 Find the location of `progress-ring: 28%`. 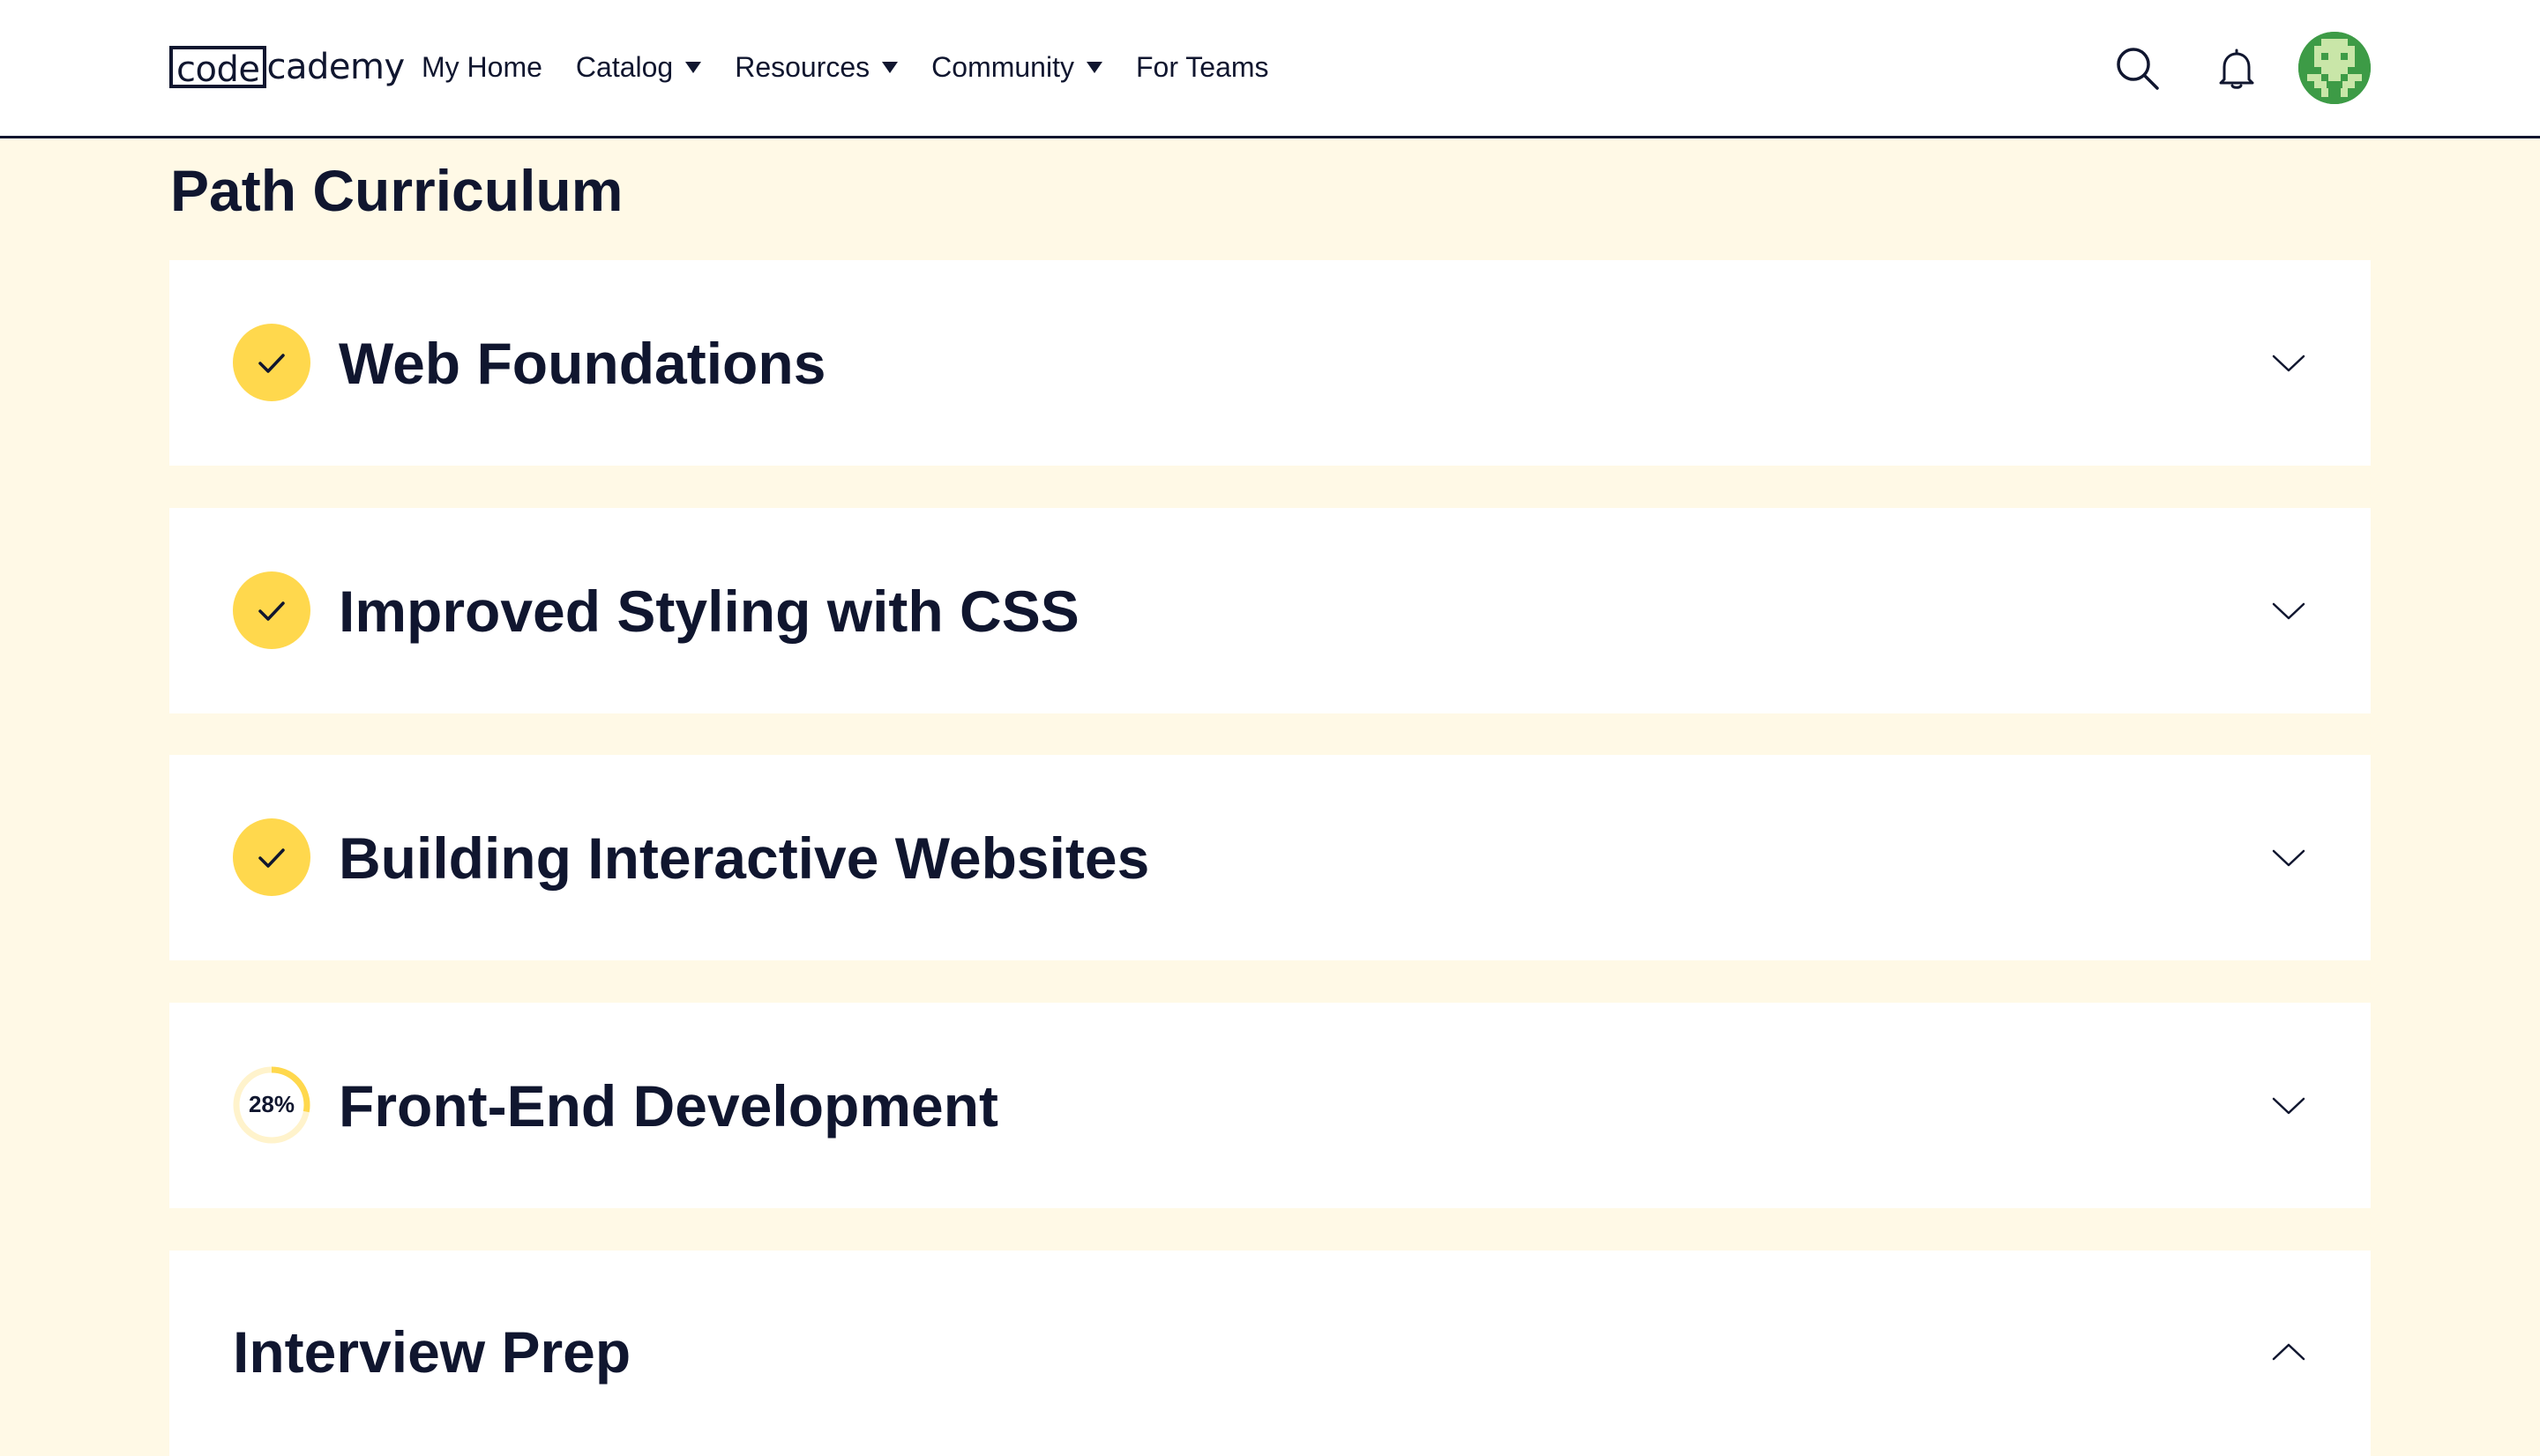

progress-ring: 28% is located at coordinates (271, 1105).